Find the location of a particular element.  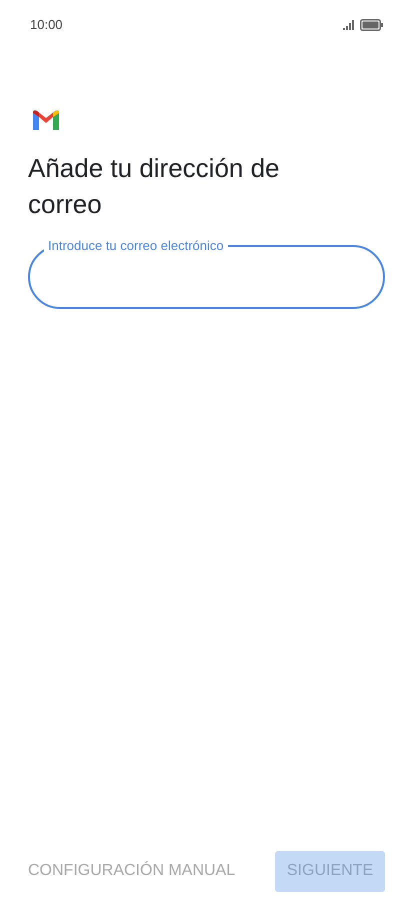

field-label: Introduce tu correo electrónico is located at coordinates (136, 246).